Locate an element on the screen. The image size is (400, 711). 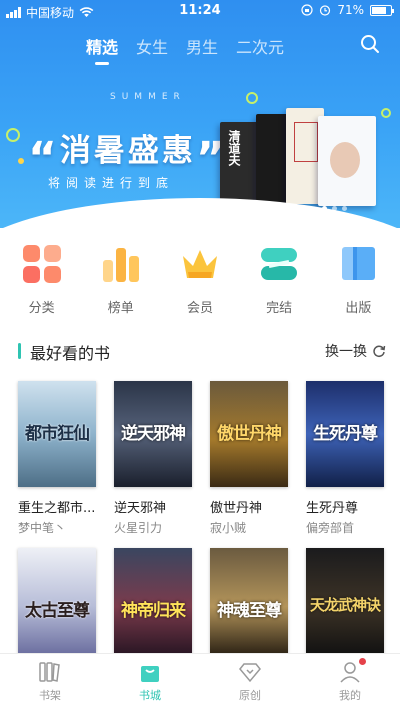
book-card: 神帝归来 is located at coordinates (153, 601).